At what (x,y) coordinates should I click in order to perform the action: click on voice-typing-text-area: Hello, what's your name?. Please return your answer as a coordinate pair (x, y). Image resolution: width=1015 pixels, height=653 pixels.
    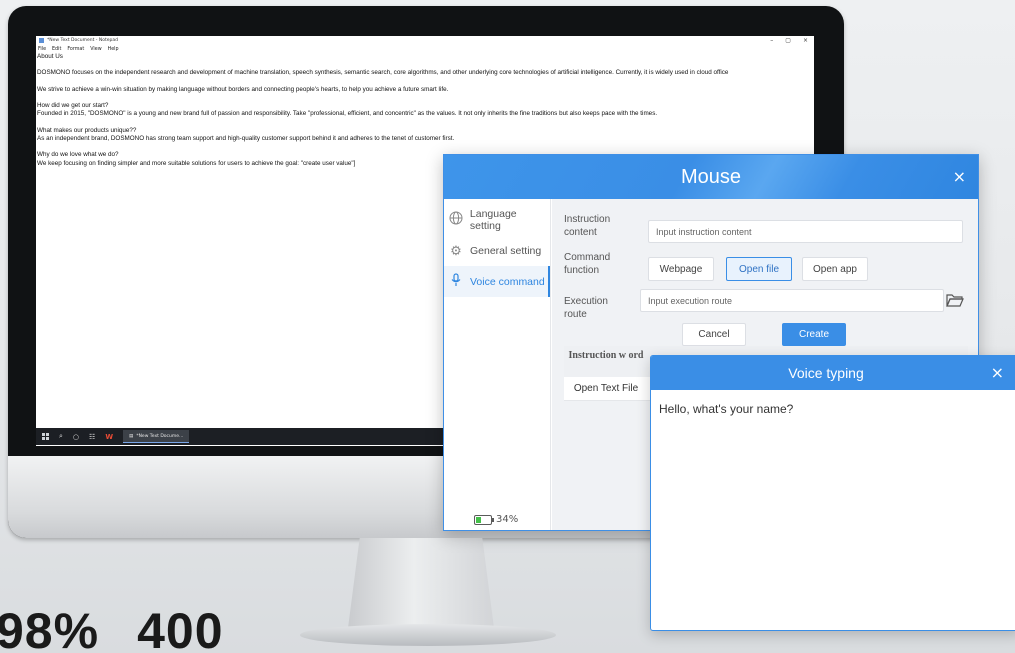
    Looking at the image, I should click on (833, 409).